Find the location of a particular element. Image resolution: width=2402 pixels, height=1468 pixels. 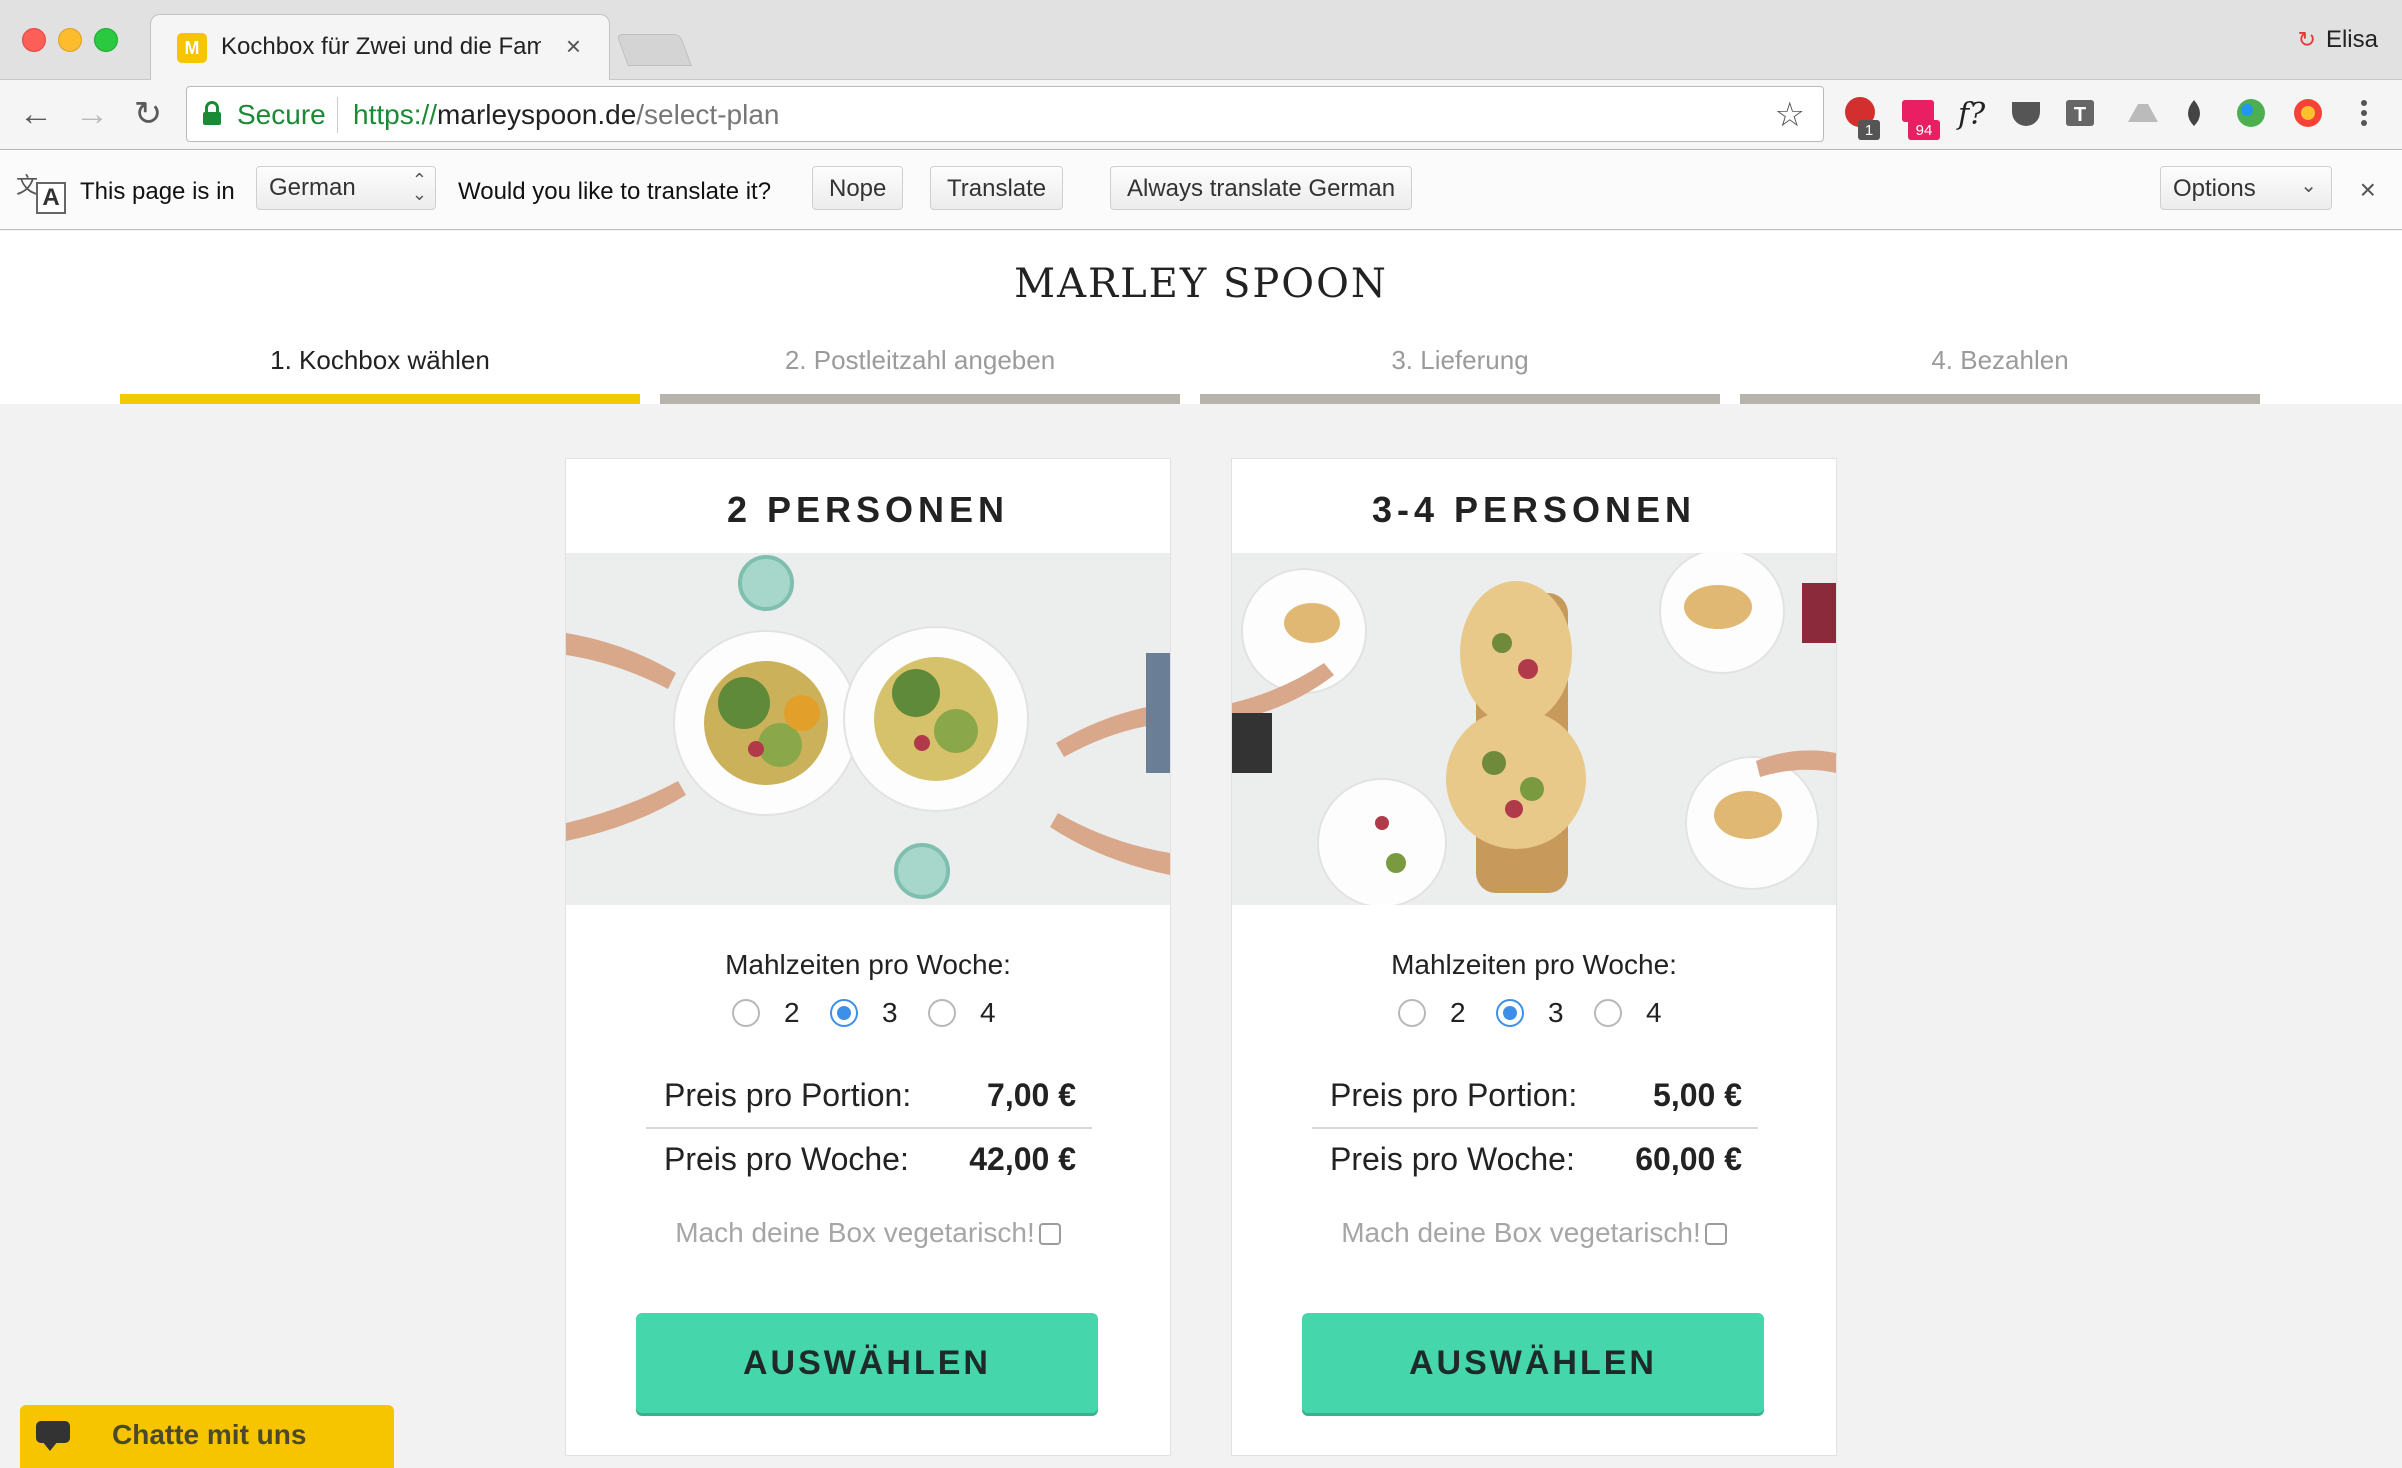

url-scheme: https:// is located at coordinates (395, 114).